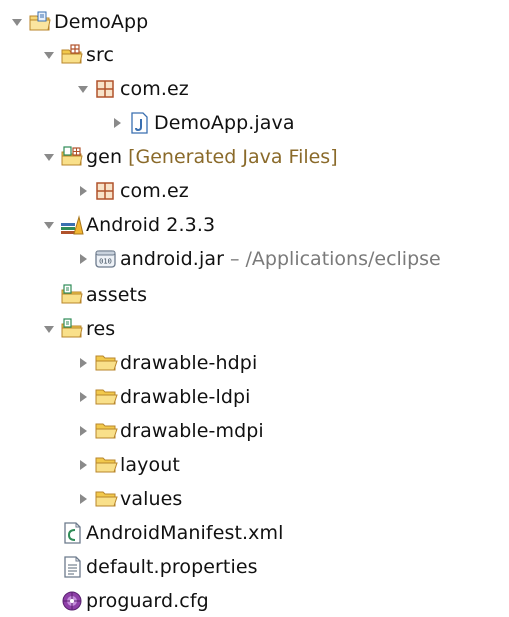 The height and width of the screenshot is (617, 509). I want to click on tree-label-res: res, so click(101, 329).